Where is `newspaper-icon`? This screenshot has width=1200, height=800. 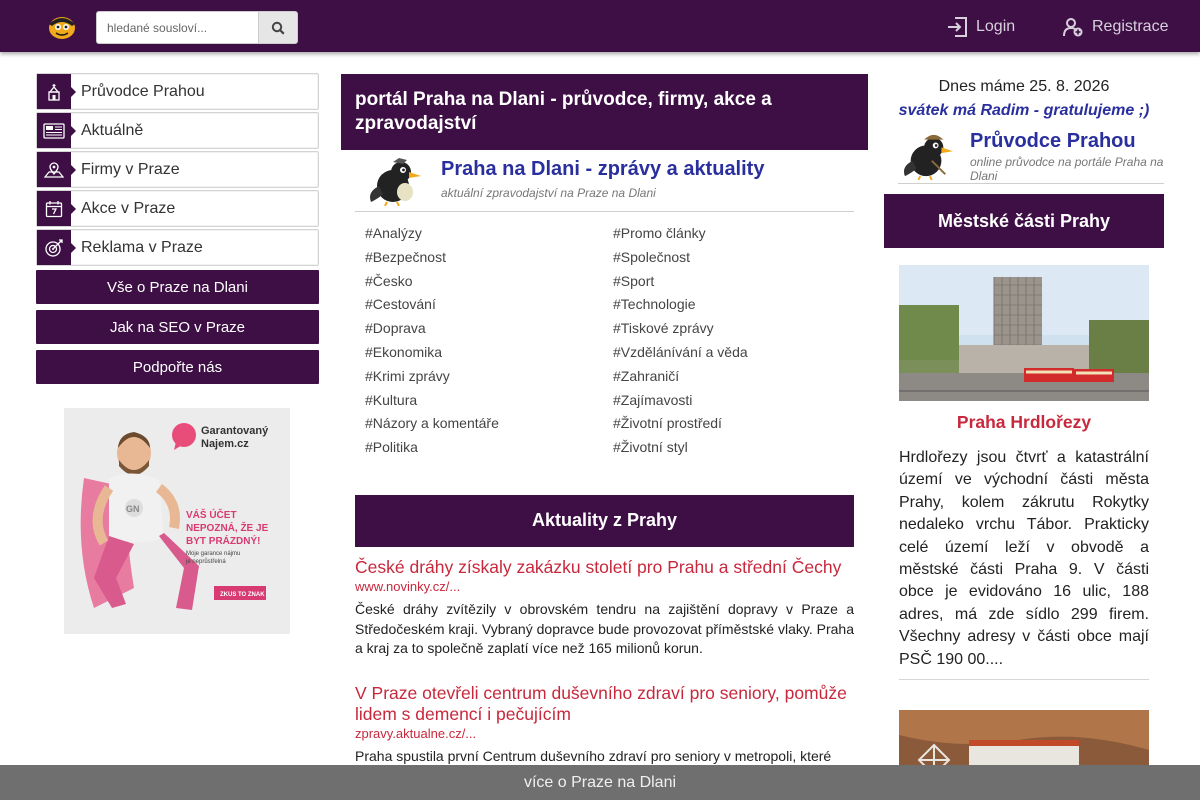 newspaper-icon is located at coordinates (54, 130).